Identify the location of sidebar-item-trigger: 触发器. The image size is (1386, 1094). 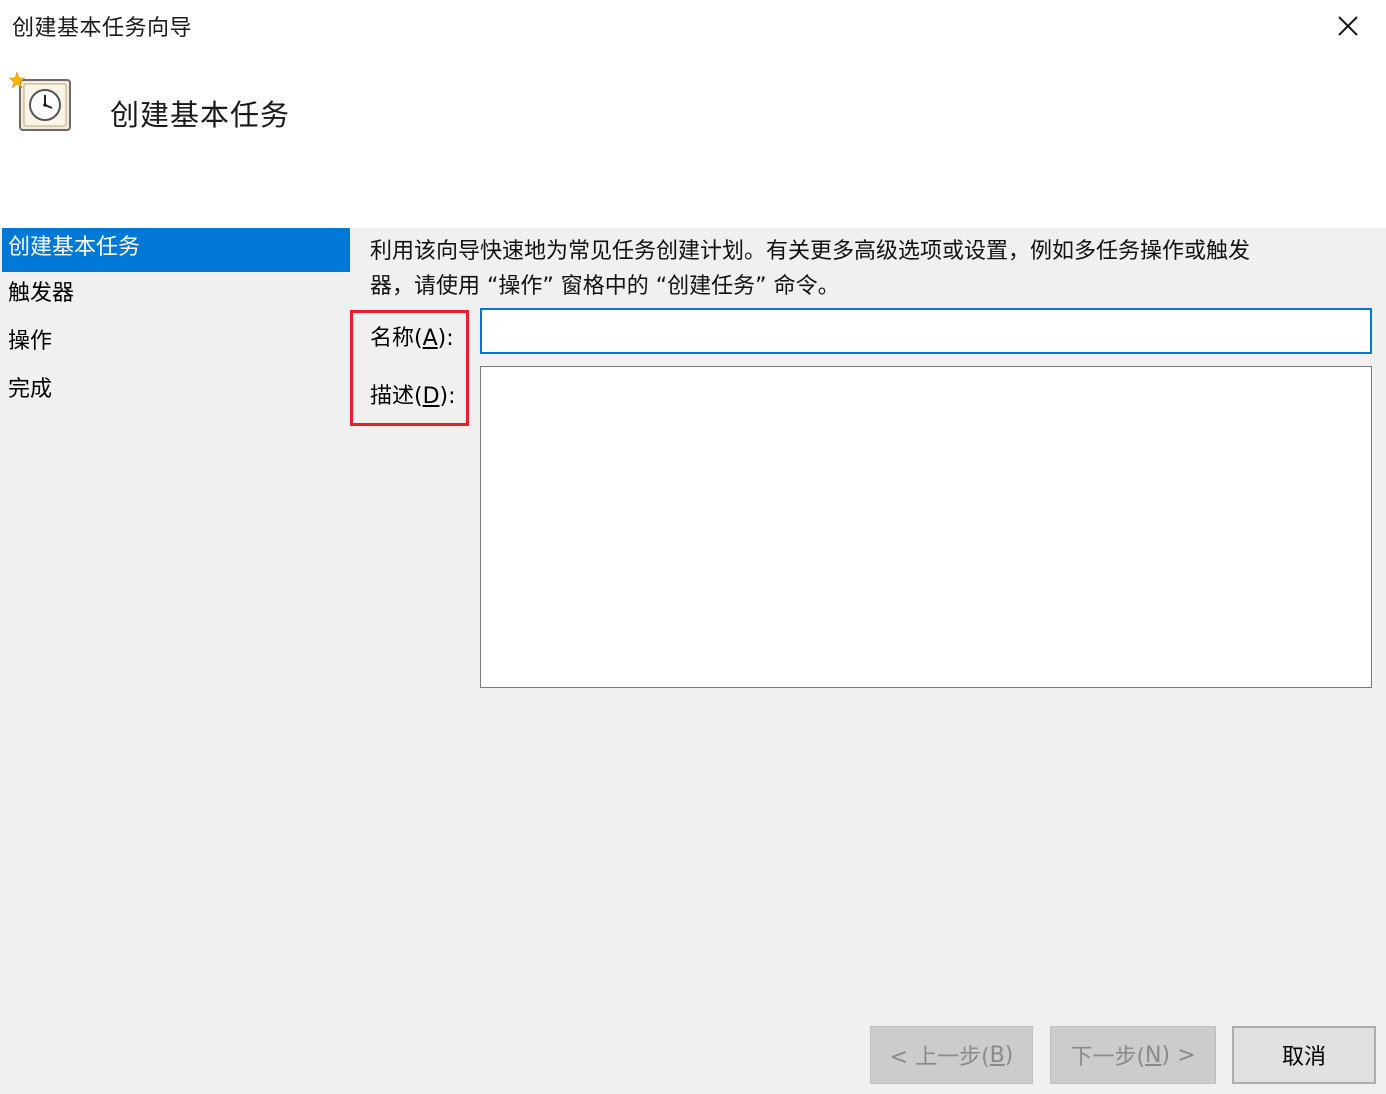
(176, 296).